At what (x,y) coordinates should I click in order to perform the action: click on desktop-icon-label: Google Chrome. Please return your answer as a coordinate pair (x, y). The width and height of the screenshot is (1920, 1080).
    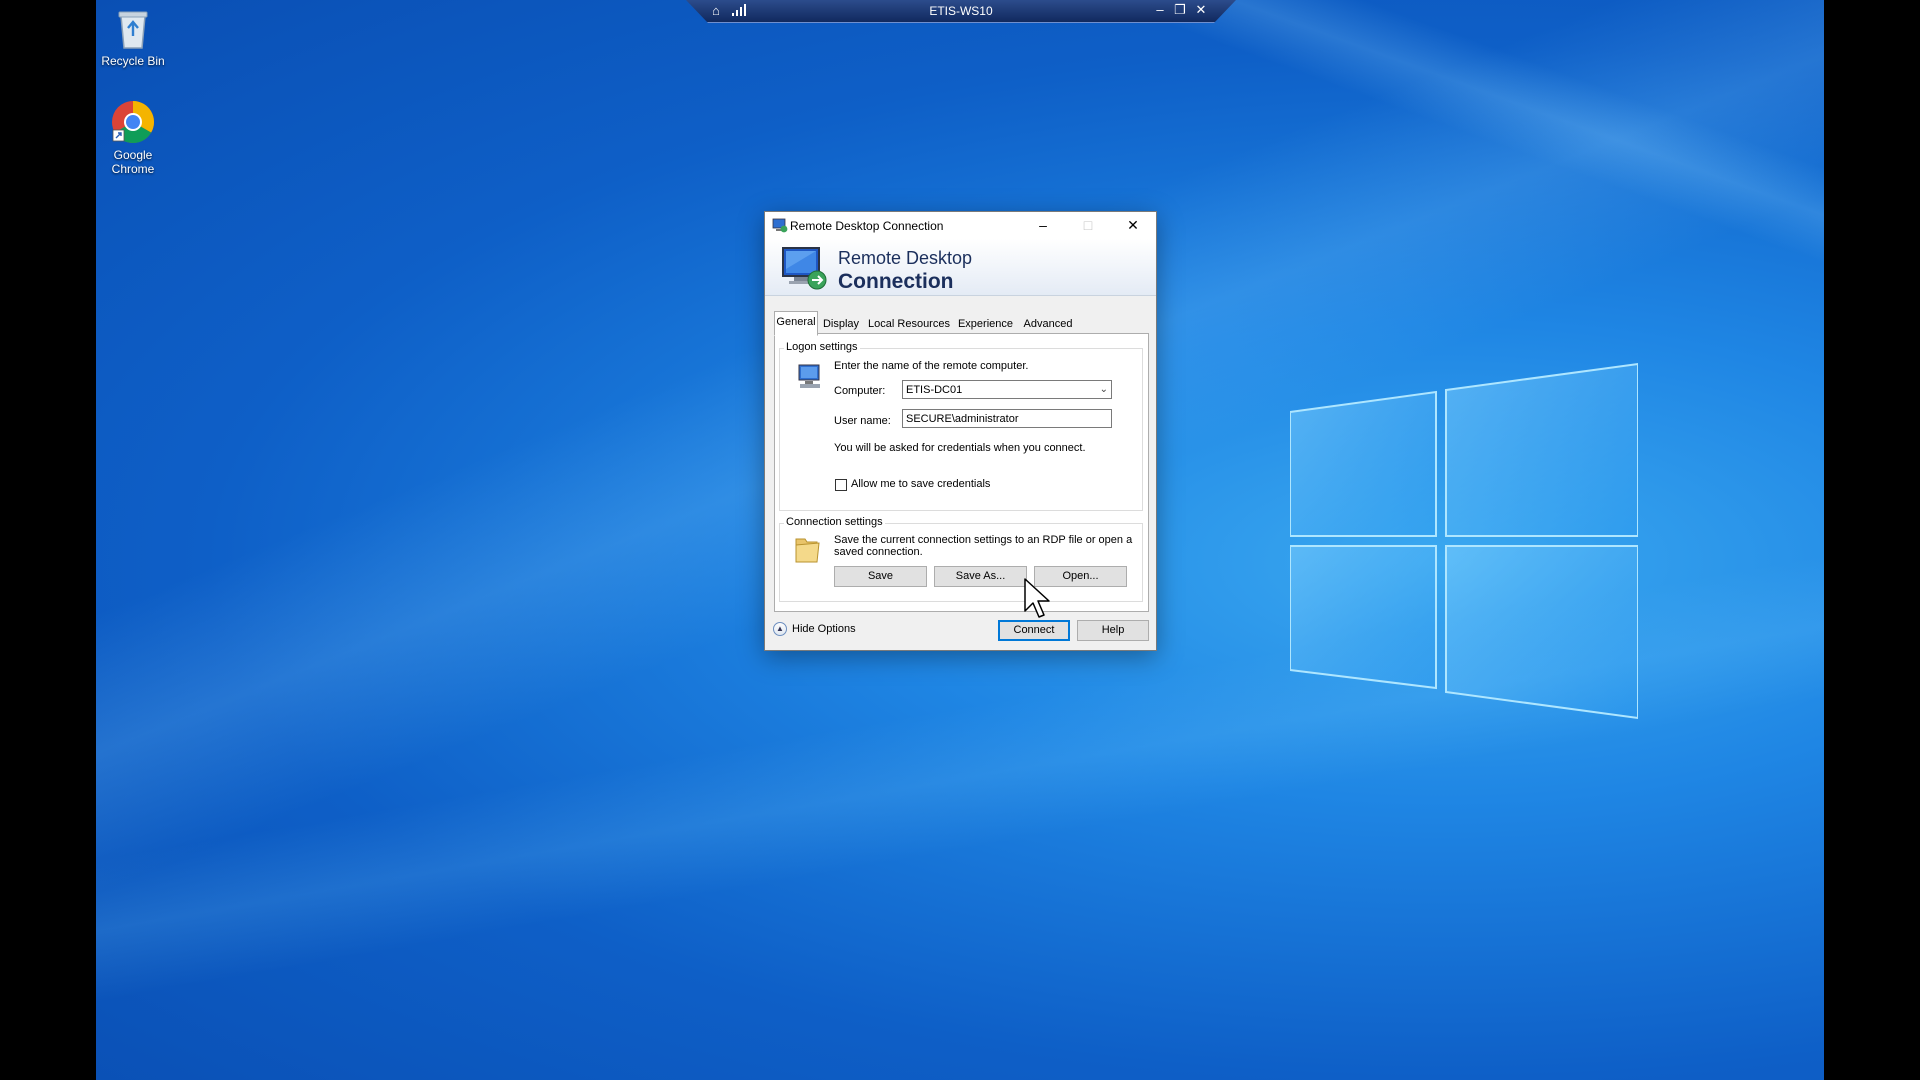
    Looking at the image, I should click on (133, 162).